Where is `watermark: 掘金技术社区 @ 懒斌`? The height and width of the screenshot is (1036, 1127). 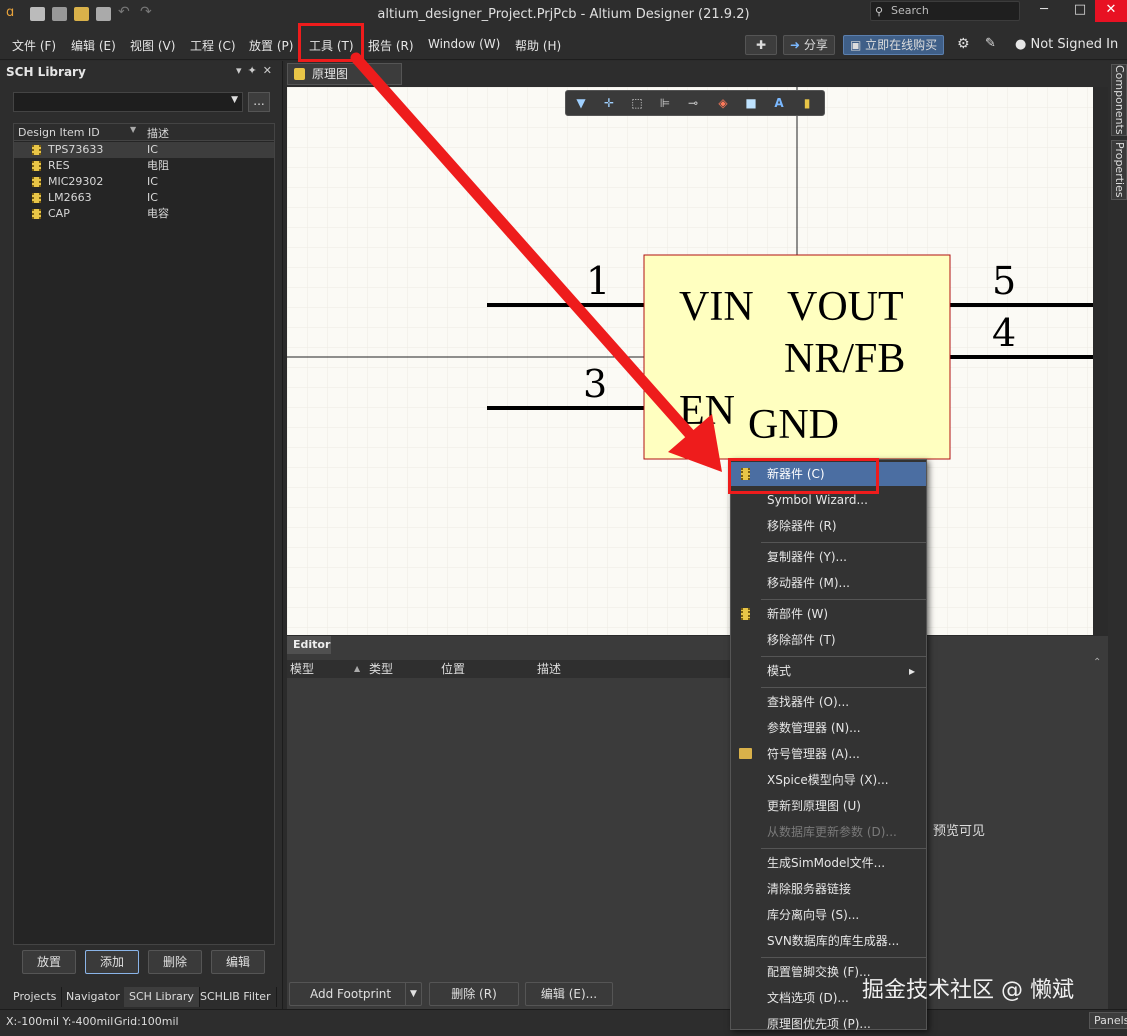
watermark: 掘金技术社区 @ 懒斌 is located at coordinates (968, 990).